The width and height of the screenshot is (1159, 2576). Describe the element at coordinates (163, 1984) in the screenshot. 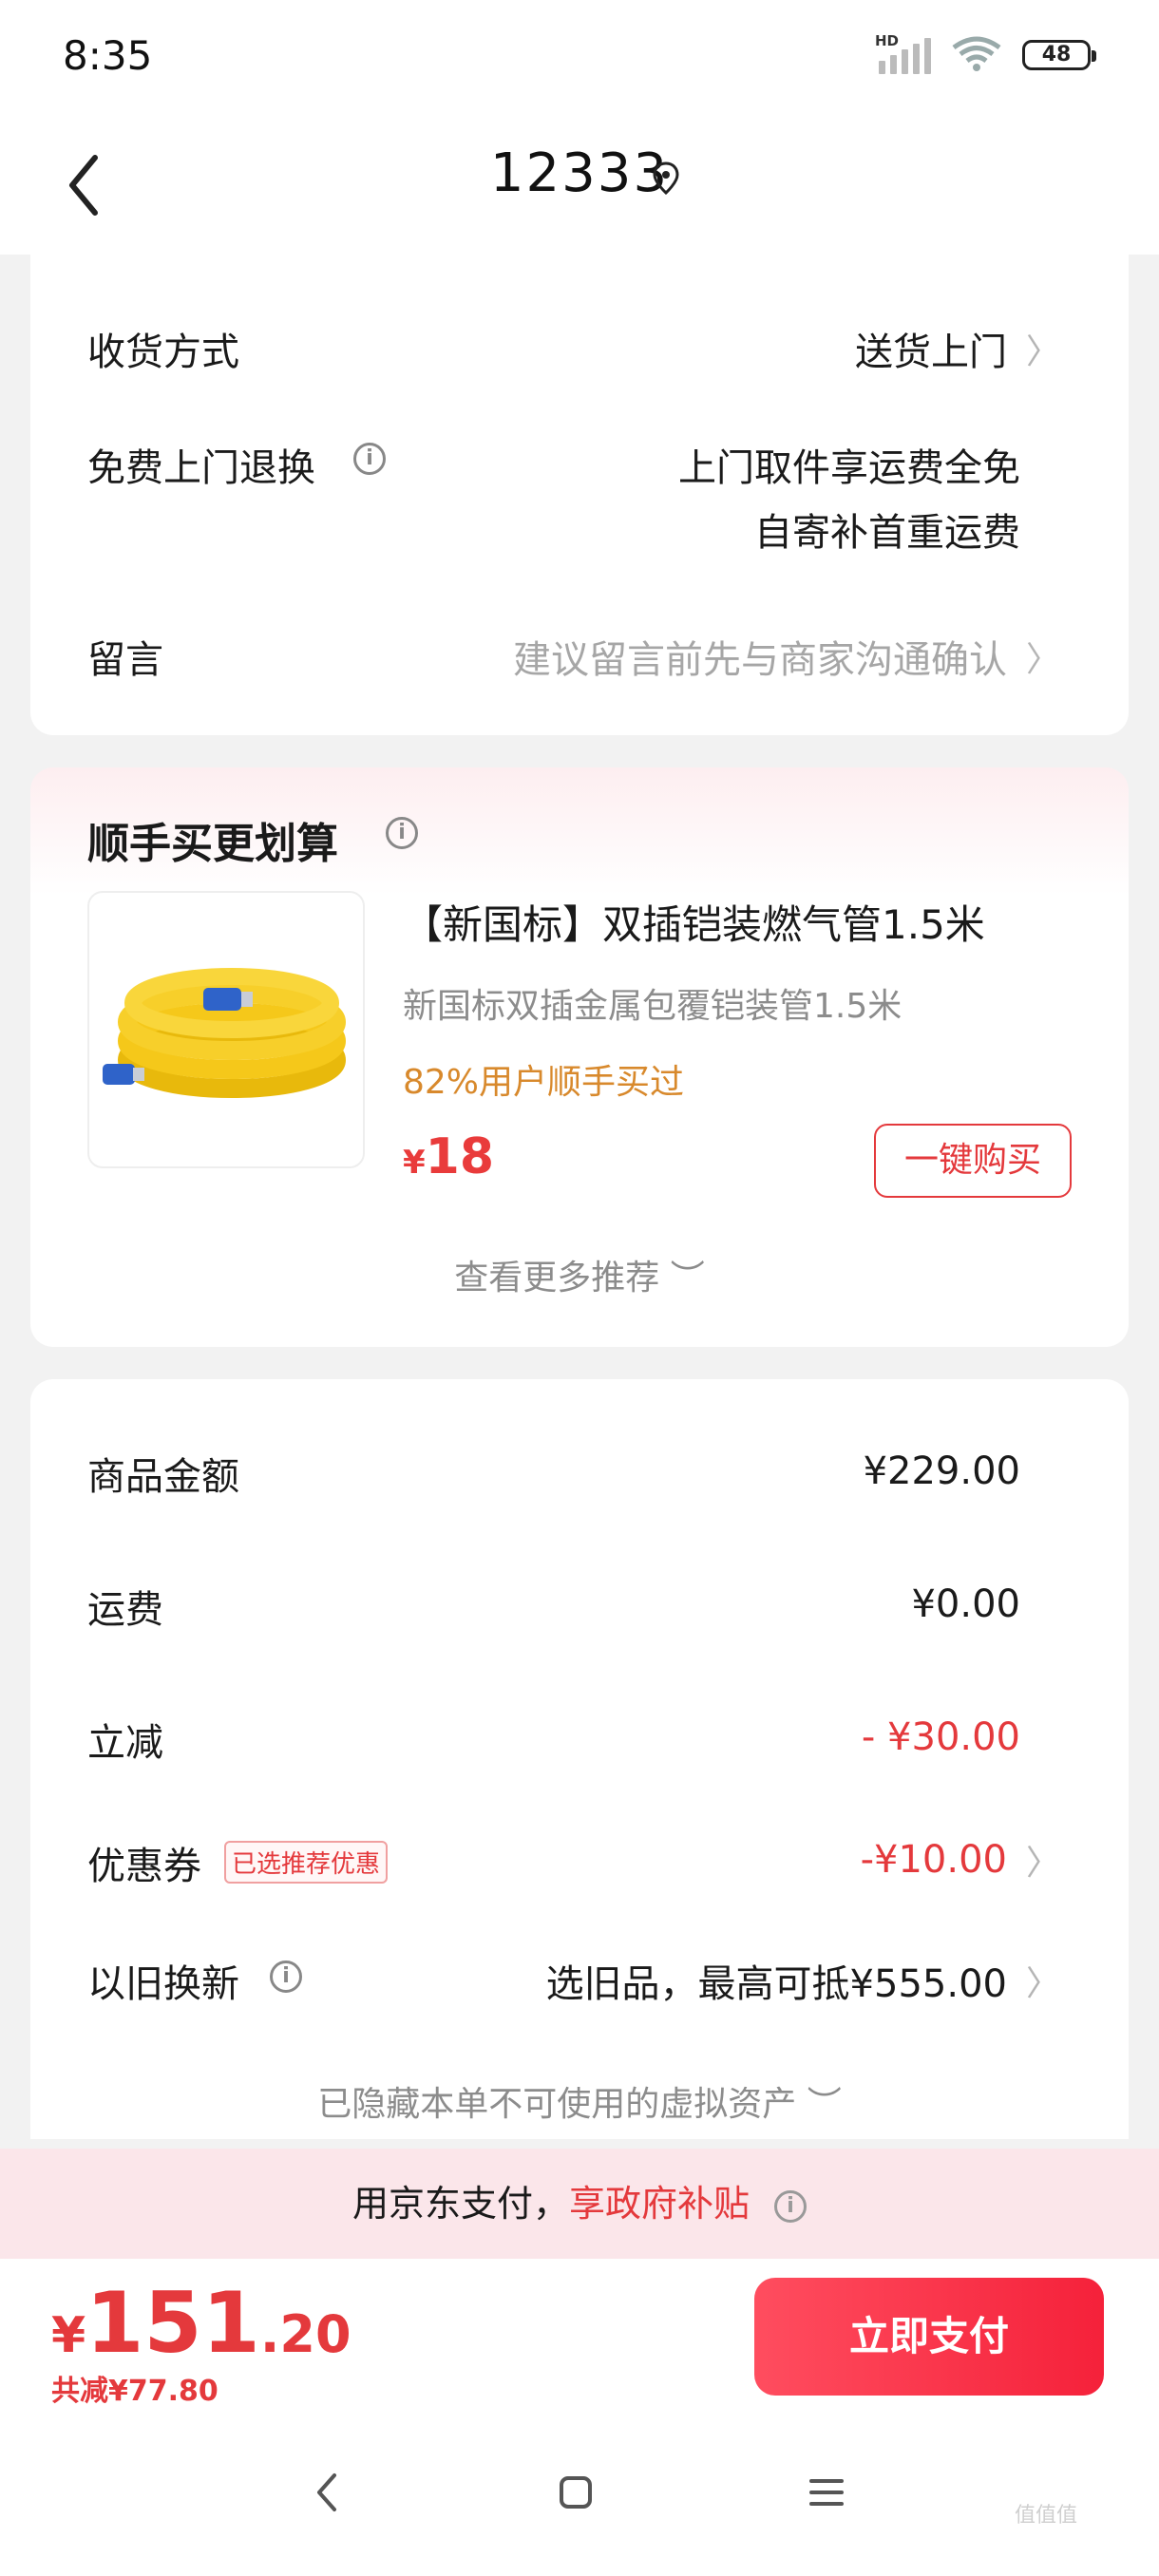

I see `trade-in-label: 以旧换新` at that location.